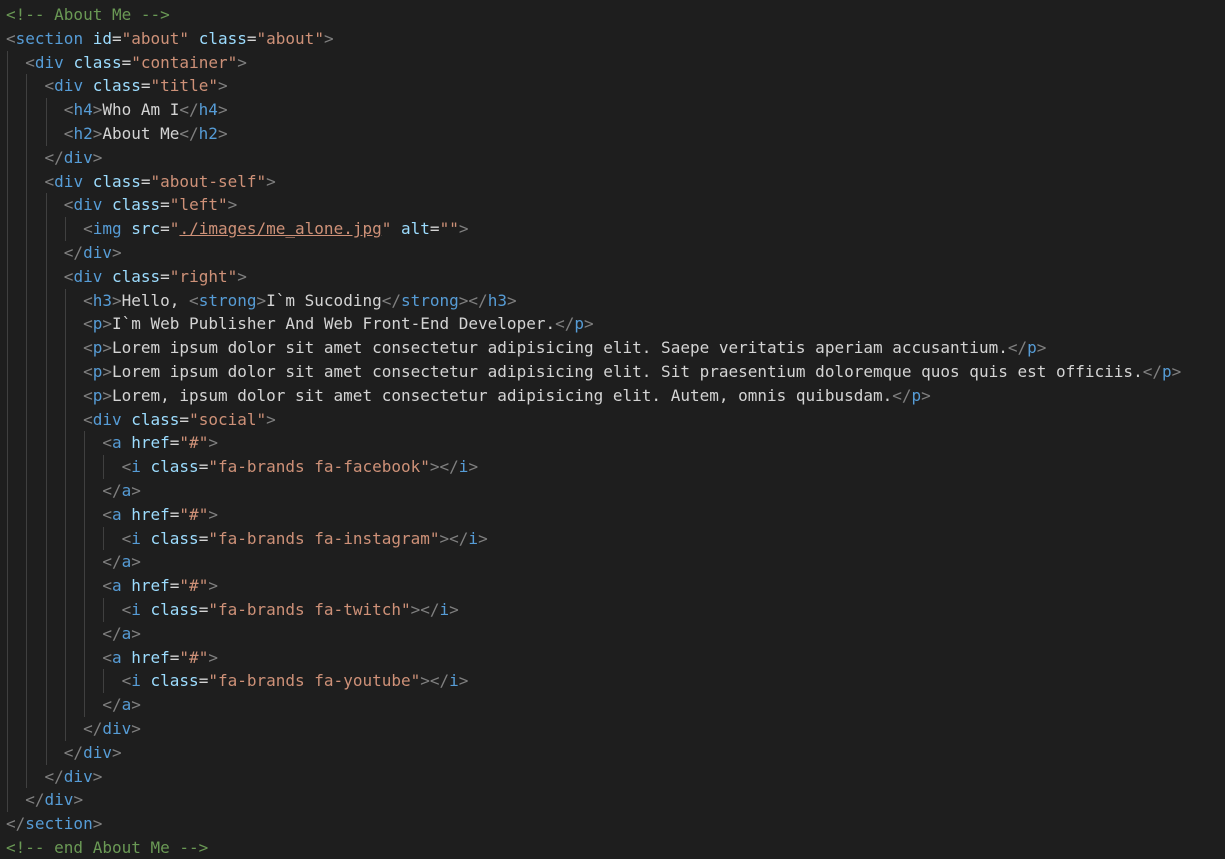 This screenshot has height=859, width=1225. Describe the element at coordinates (136, 609) in the screenshot. I see `tag-name-token: i` at that location.